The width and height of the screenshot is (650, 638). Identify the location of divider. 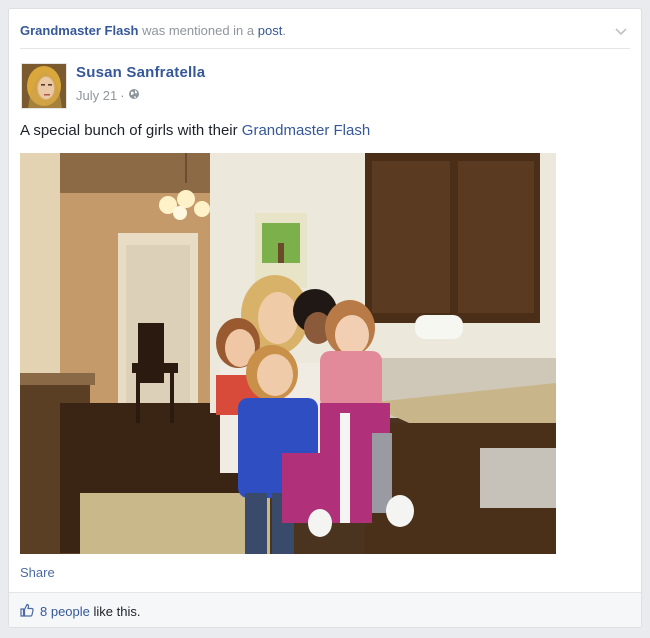
(325, 48).